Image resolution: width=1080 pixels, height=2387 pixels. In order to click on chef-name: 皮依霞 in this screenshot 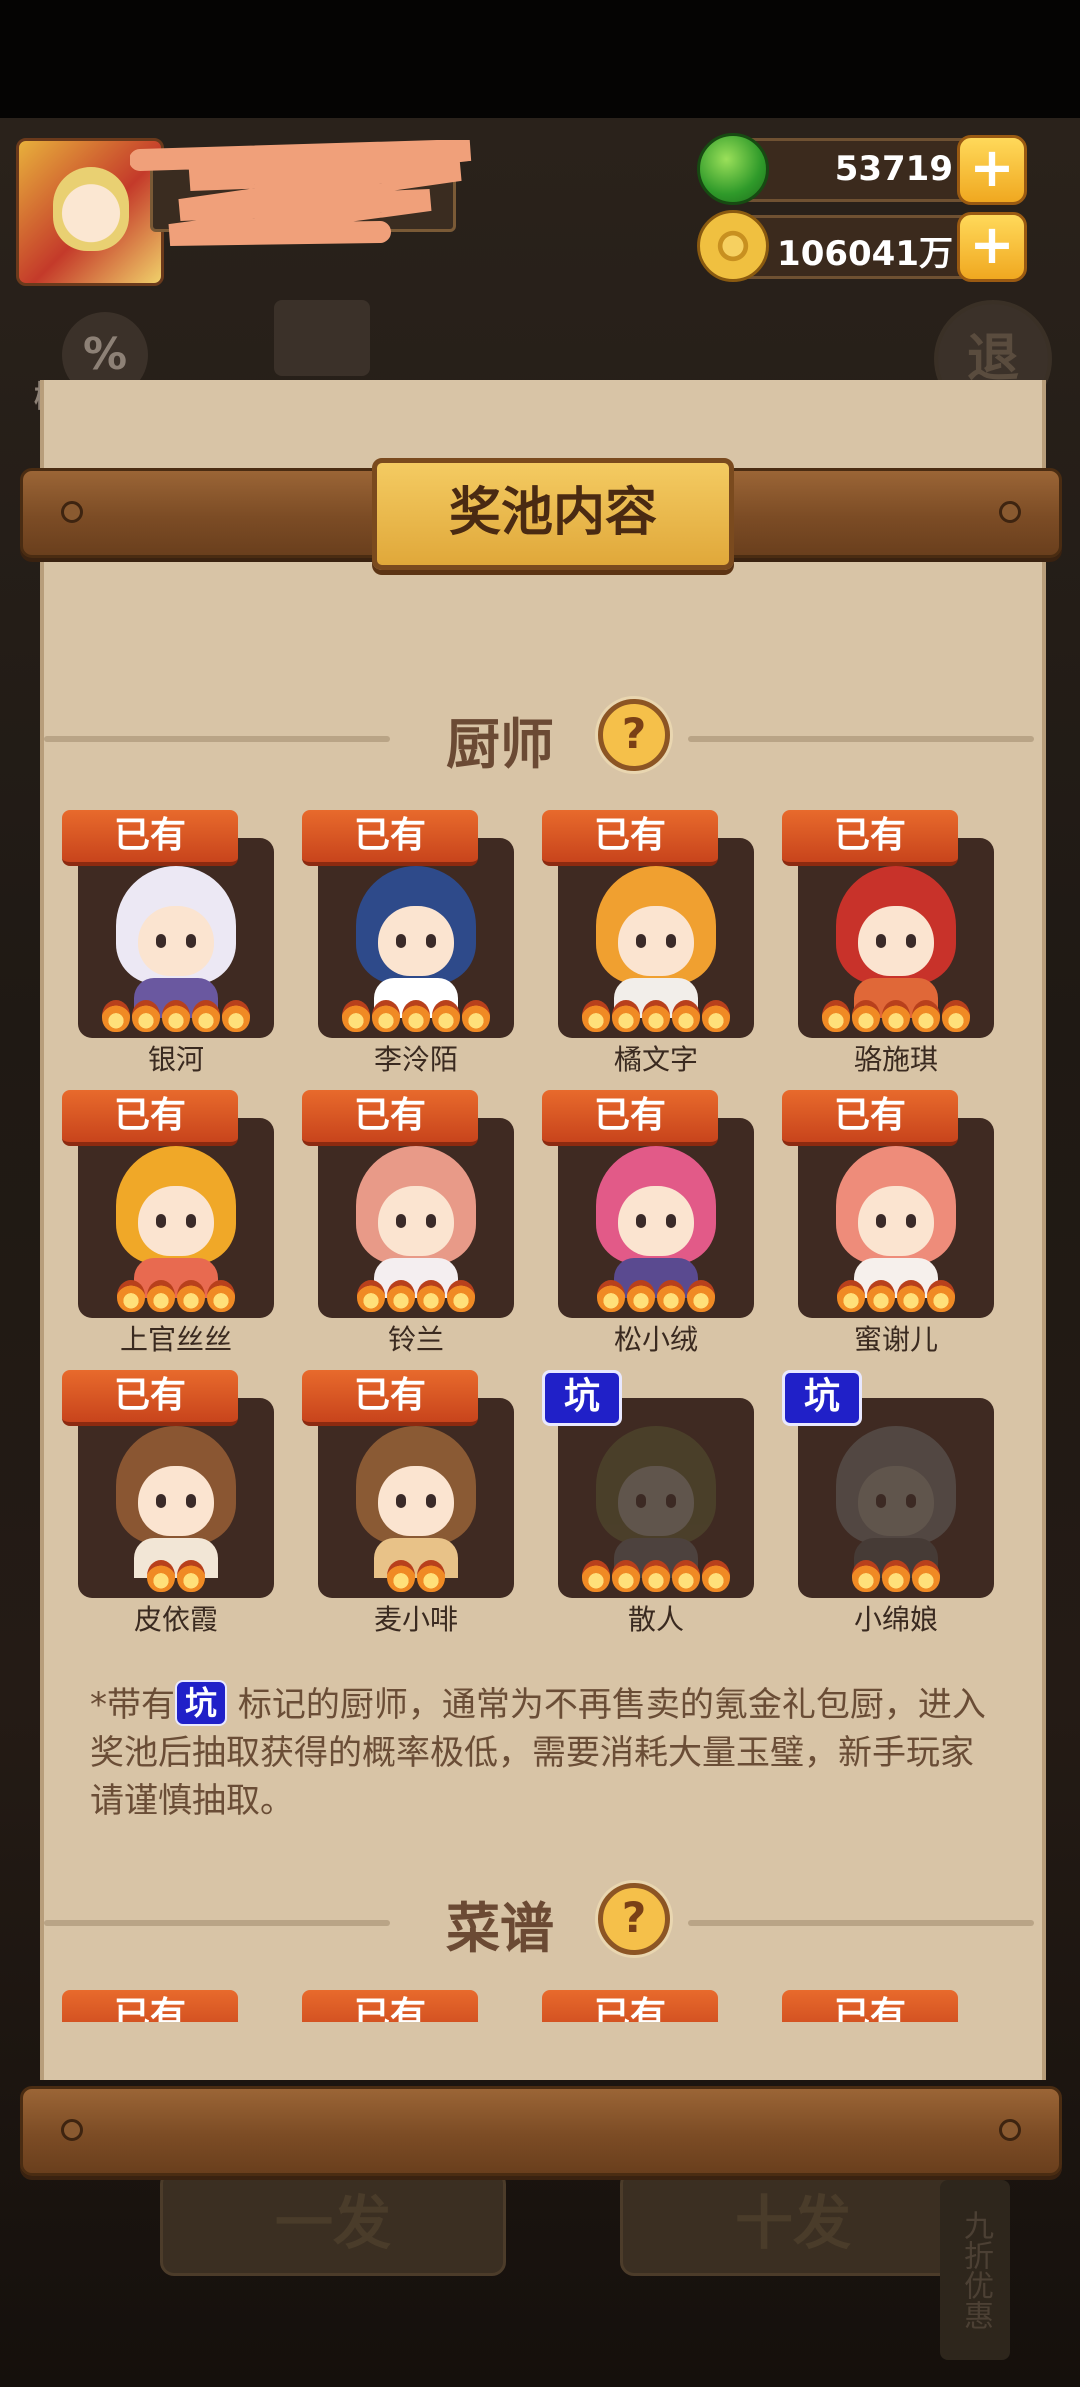, I will do `click(175, 1619)`.